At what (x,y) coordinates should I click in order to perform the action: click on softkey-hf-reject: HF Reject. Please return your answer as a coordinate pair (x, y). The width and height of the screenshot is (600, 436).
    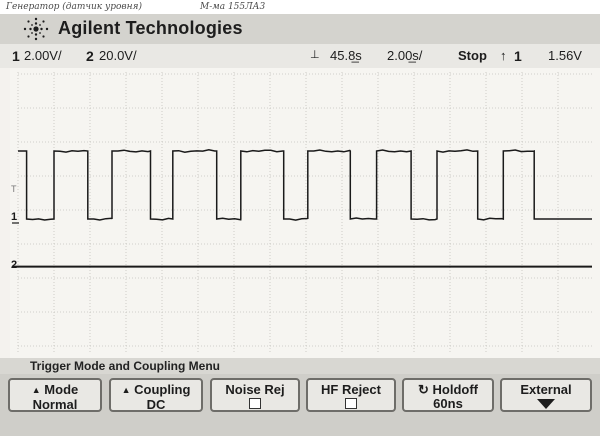
    Looking at the image, I should click on (351, 395).